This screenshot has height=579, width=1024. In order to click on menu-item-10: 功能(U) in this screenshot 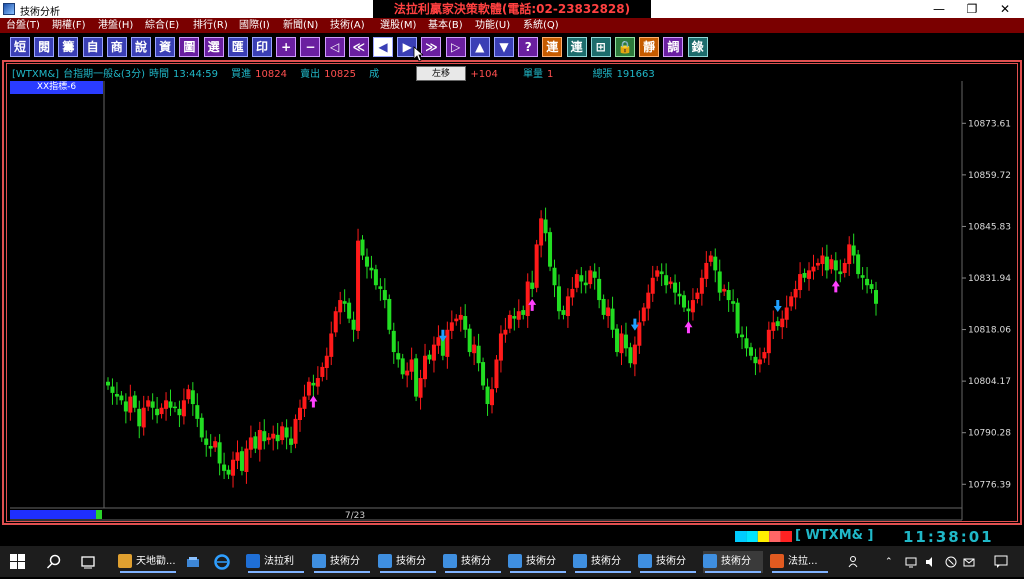, I will do `click(492, 25)`.